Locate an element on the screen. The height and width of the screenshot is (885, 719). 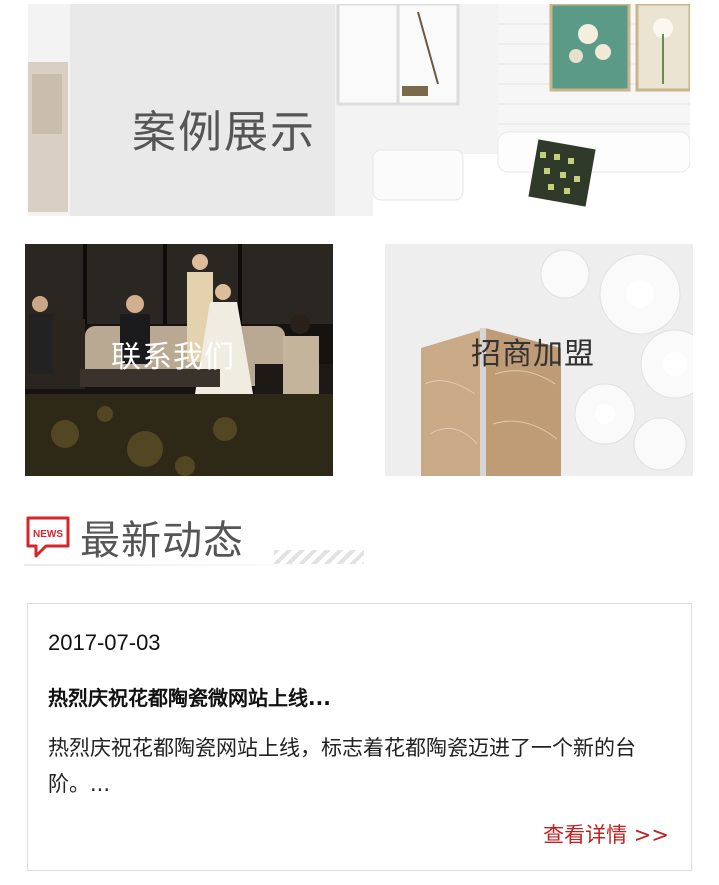
contact-us-label: 联系我们 is located at coordinates (173, 357).